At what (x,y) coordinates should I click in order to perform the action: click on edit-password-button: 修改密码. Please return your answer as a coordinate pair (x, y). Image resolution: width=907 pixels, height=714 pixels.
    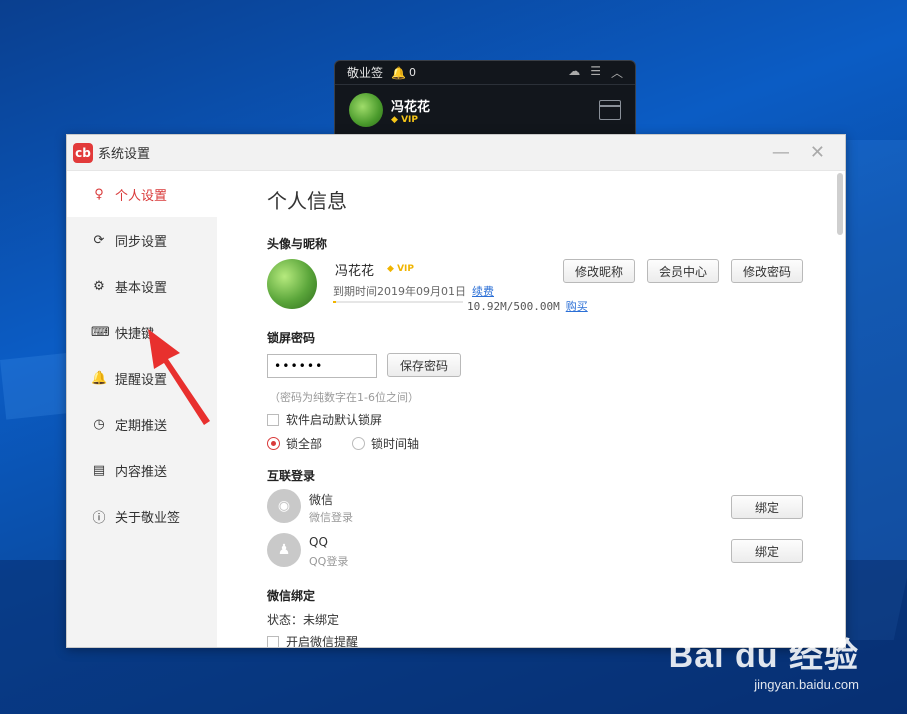
    Looking at the image, I should click on (767, 271).